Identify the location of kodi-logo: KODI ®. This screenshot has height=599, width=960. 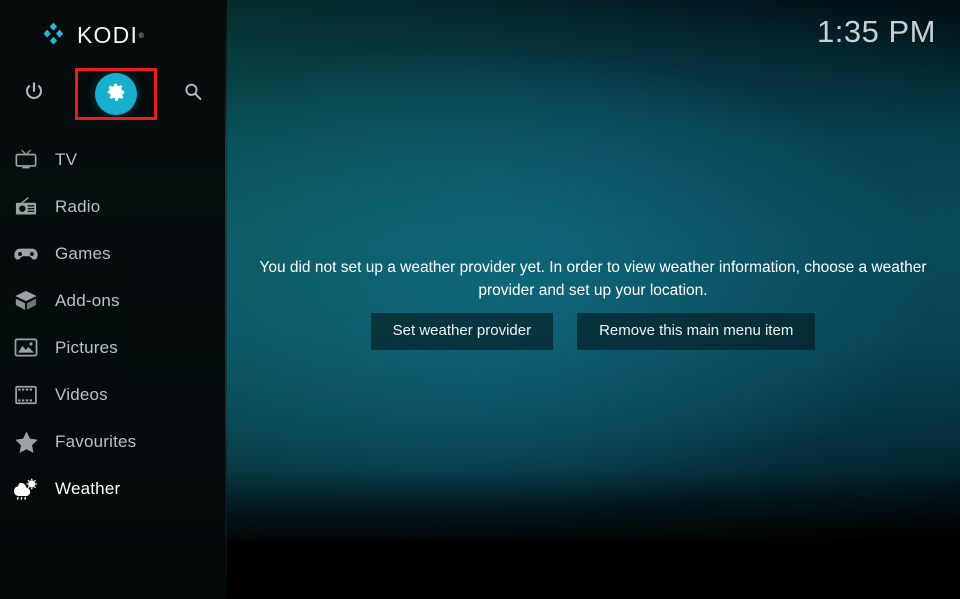
(92, 34).